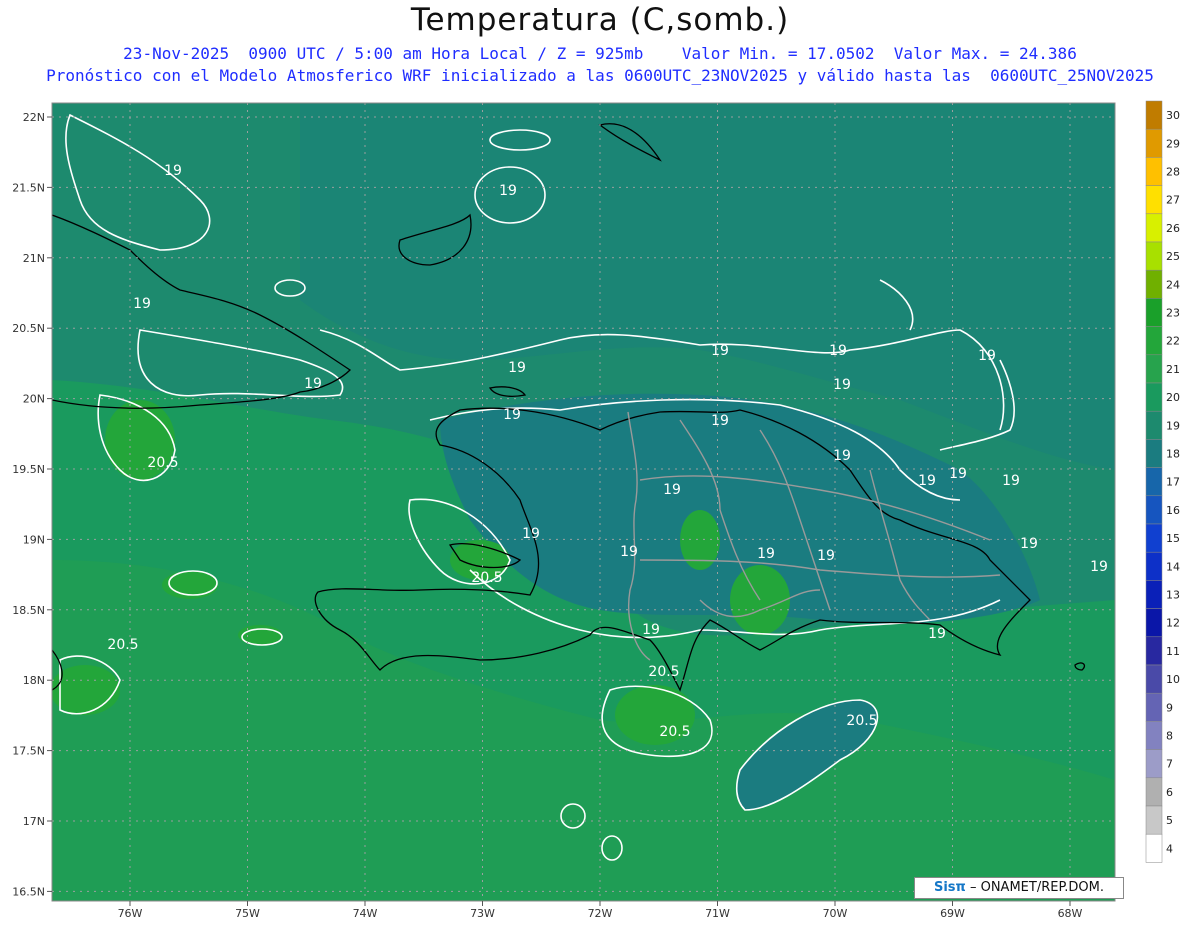  Describe the element at coordinates (949, 887) in the screenshot. I see `sispi-logo: Sisπ` at that location.